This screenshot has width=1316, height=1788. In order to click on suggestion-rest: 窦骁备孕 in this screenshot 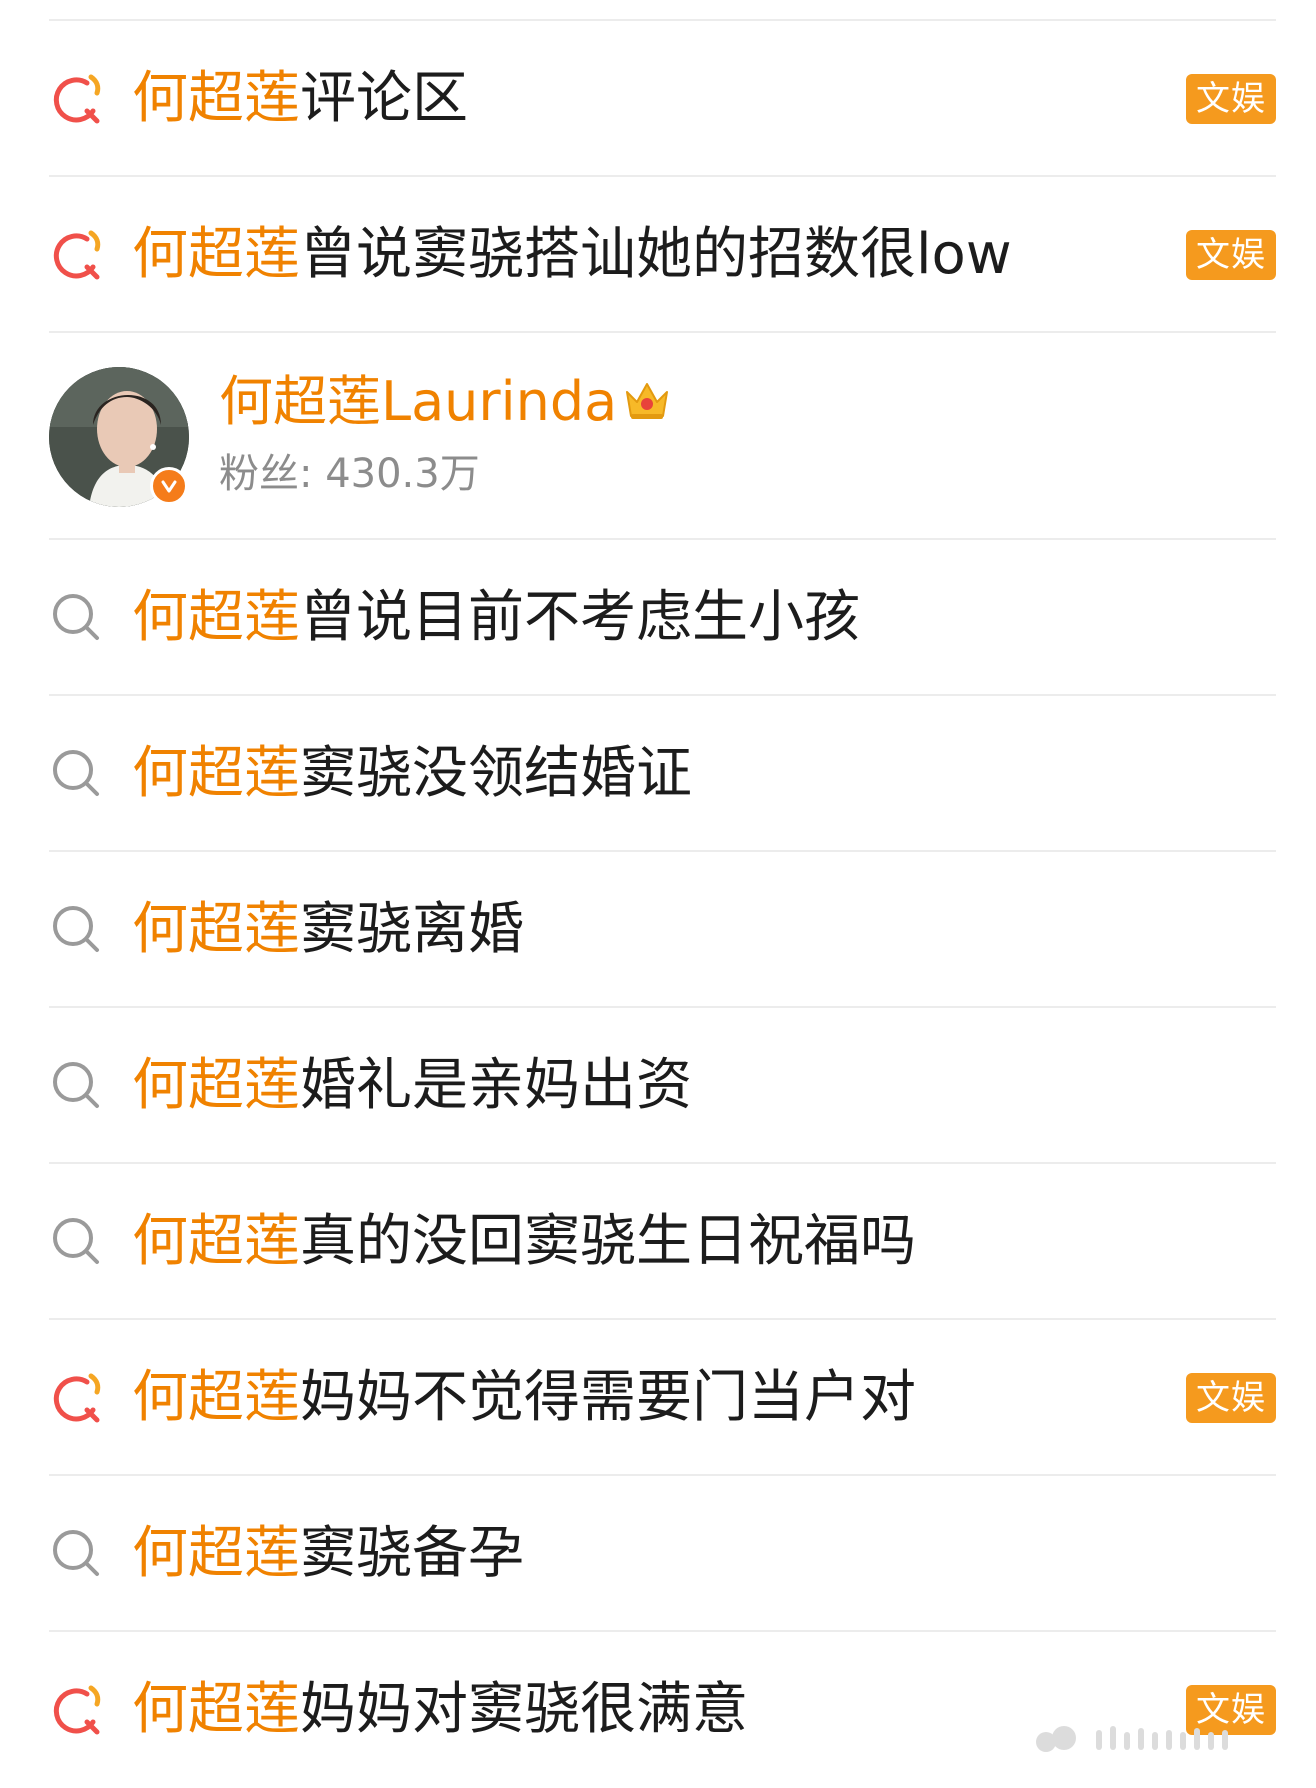, I will do `click(412, 1553)`.